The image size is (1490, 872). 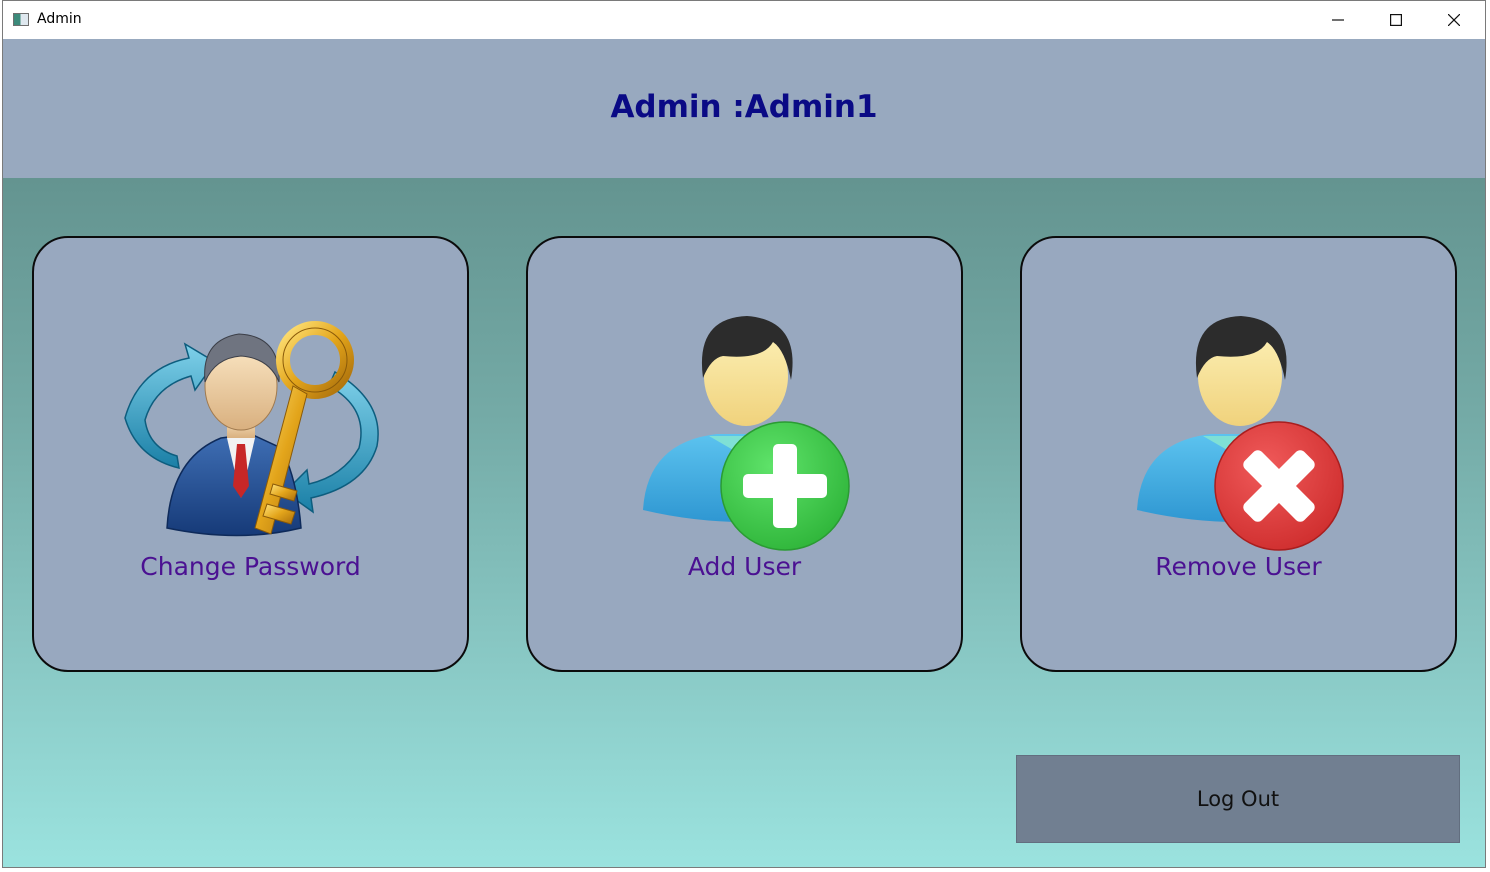 What do you see at coordinates (59, 19) in the screenshot?
I see `window-title: Admin` at bounding box center [59, 19].